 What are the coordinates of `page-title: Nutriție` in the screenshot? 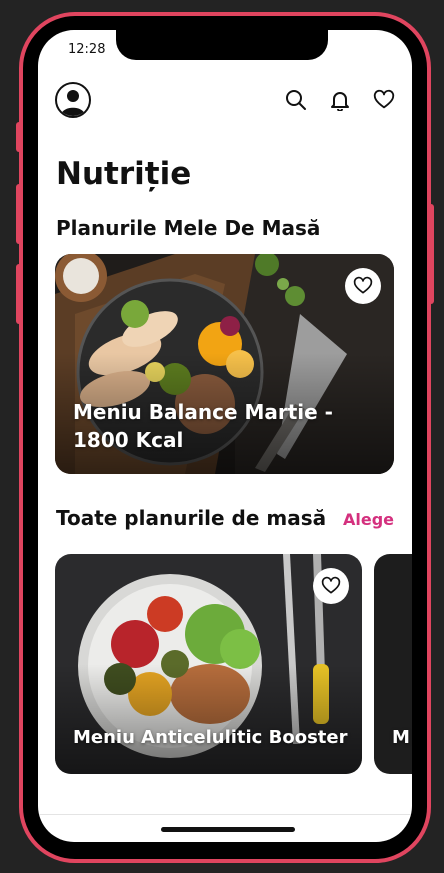 It's located at (124, 174).